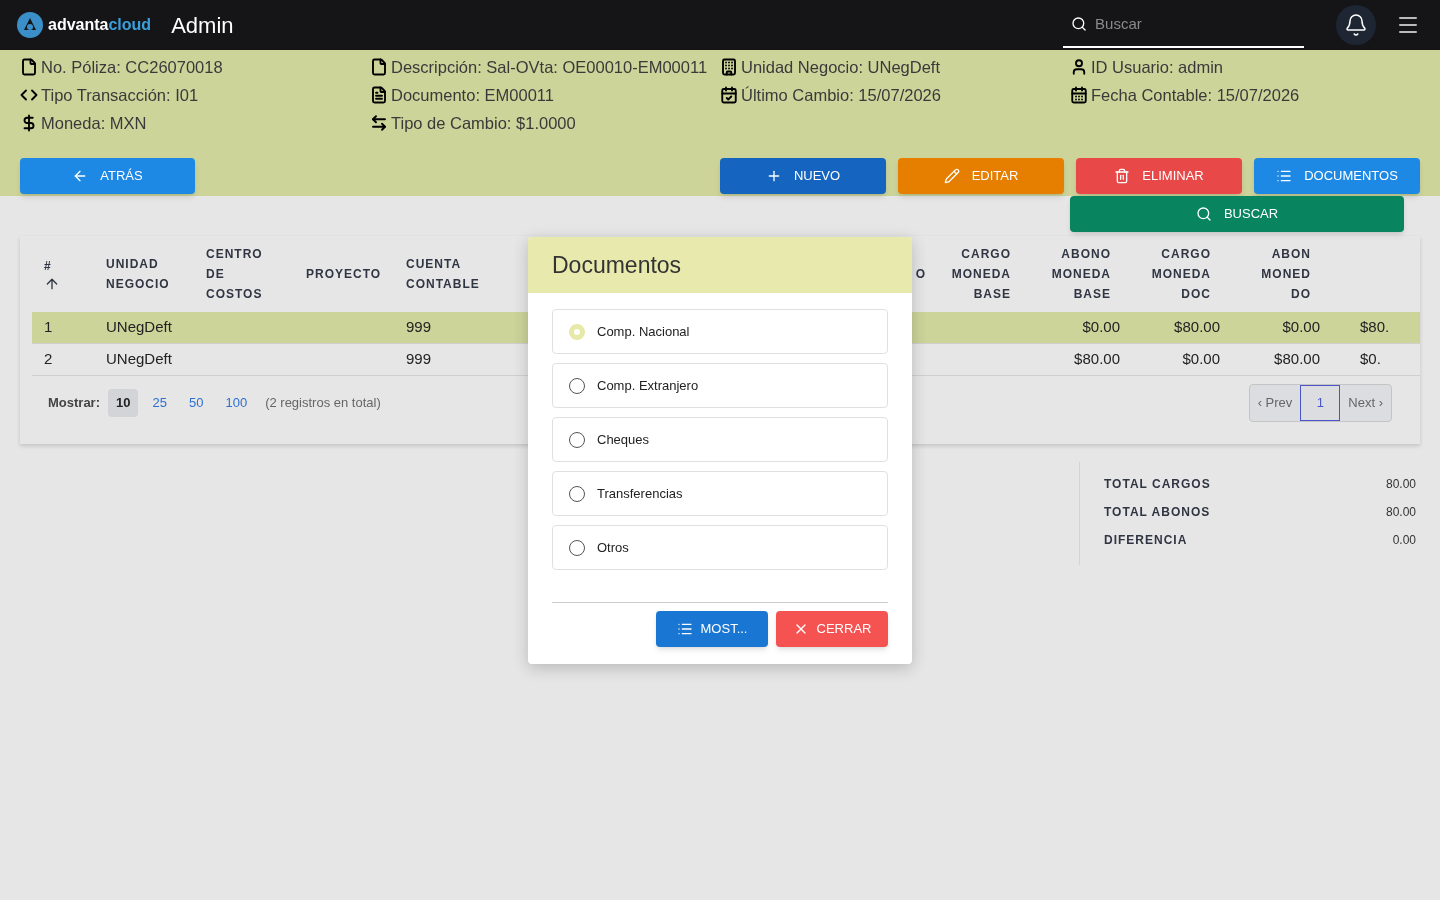  What do you see at coordinates (617, 265) in the screenshot?
I see `dialog-title: Documentos` at bounding box center [617, 265].